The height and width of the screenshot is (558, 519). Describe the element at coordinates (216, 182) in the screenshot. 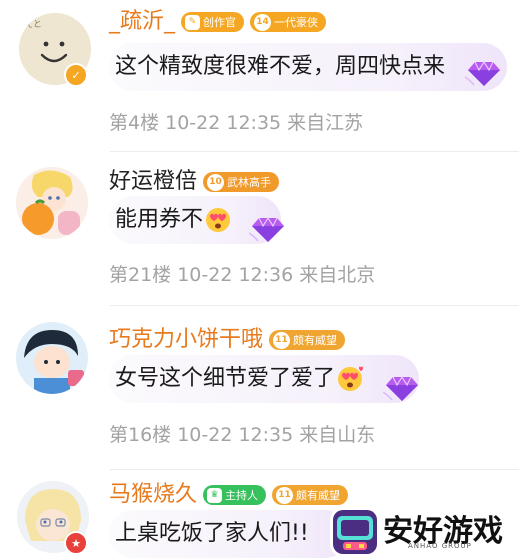

I see `level-number: 10` at that location.